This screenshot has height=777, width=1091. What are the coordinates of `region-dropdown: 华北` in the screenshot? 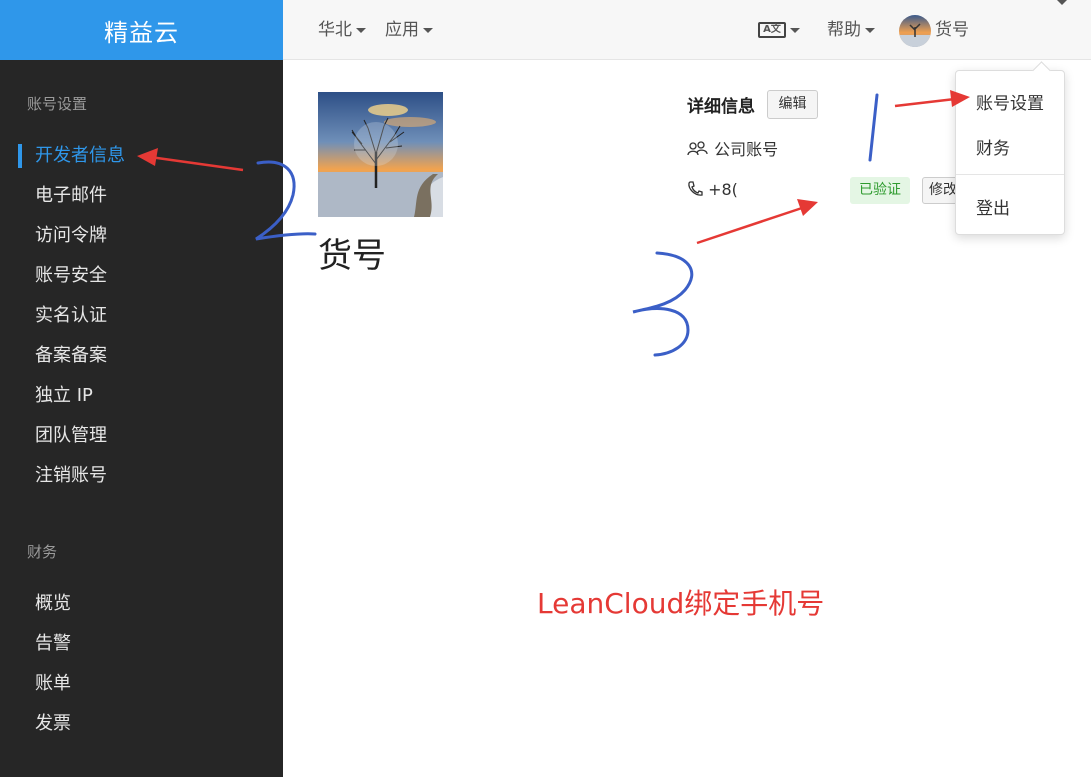 It's located at (342, 30).